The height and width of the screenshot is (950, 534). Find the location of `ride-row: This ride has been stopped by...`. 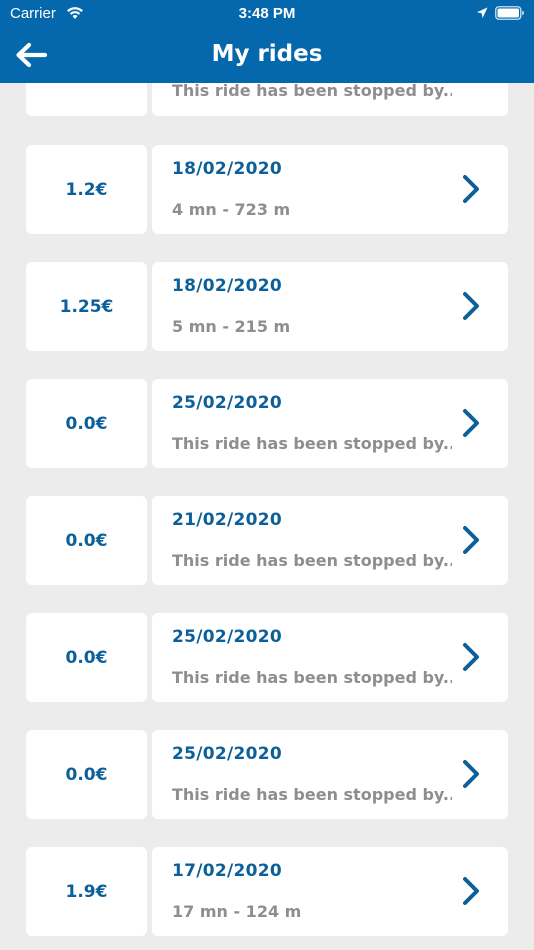

ride-row: This ride has been stopped by... is located at coordinates (267, 99).